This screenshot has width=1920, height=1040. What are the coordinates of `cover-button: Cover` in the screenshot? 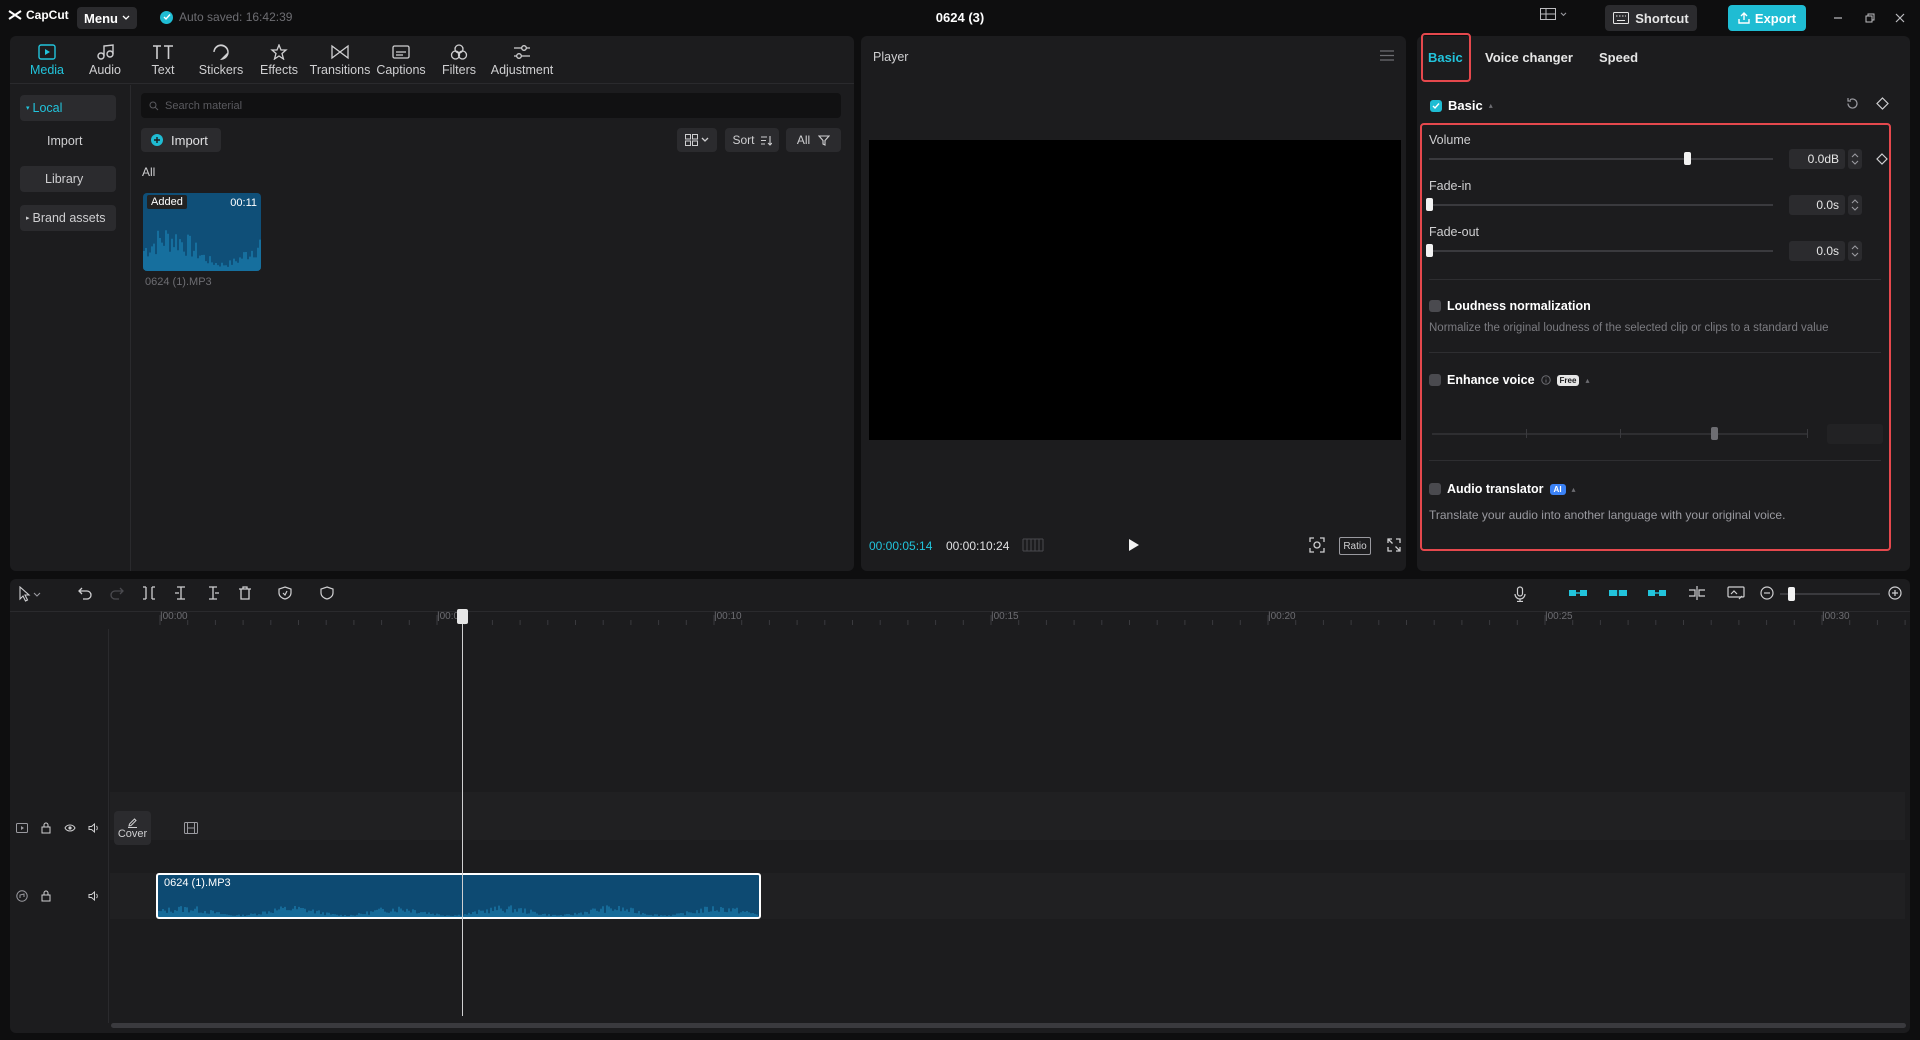 It's located at (132, 828).